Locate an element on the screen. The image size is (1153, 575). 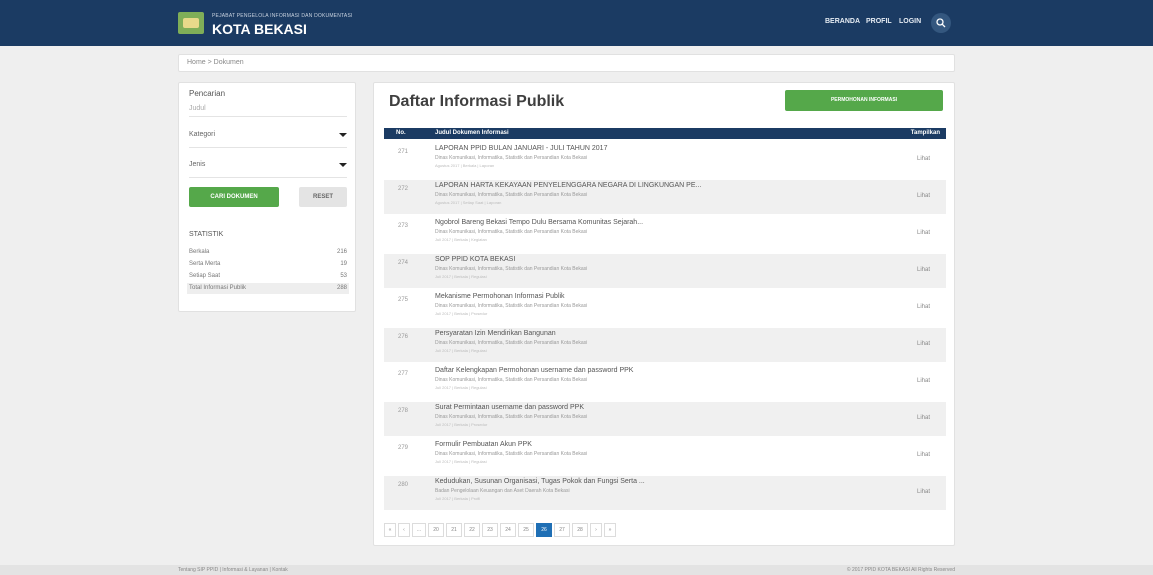
request-information-button: PERMOHONAN INFORMASI is located at coordinates (864, 100).